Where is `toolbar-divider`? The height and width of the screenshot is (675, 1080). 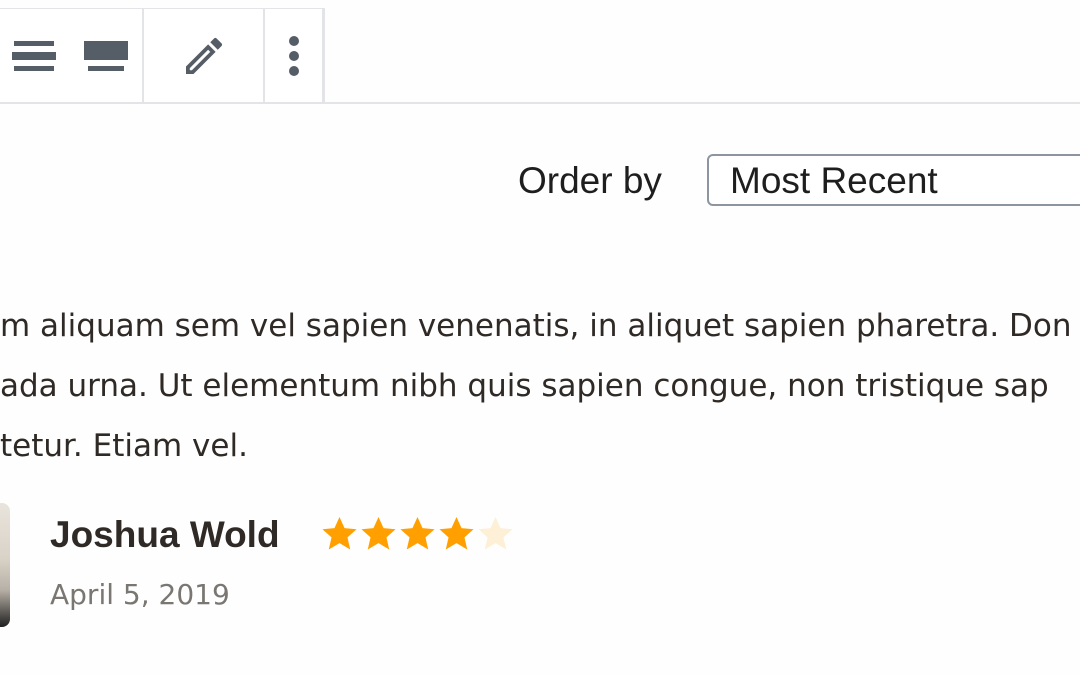
toolbar-divider is located at coordinates (540, 103).